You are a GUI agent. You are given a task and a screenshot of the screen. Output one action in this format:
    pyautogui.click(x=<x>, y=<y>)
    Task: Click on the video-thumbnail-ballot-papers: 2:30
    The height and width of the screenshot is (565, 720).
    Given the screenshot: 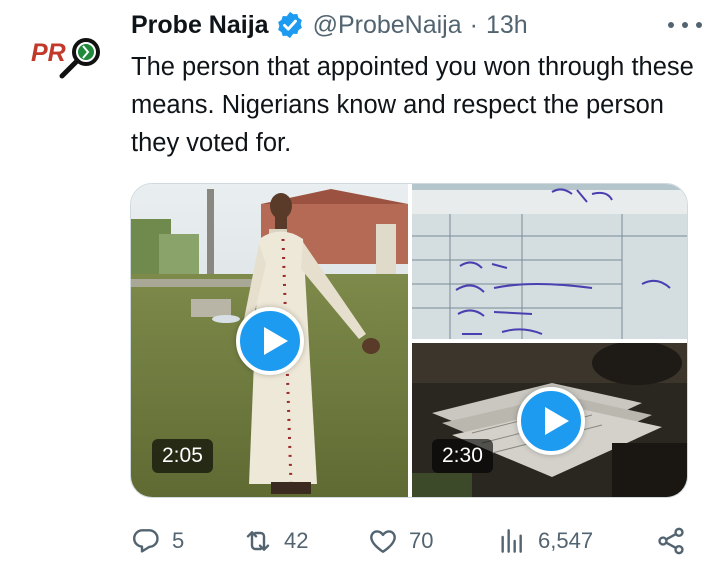 What is the action you would take?
    pyautogui.click(x=549, y=420)
    